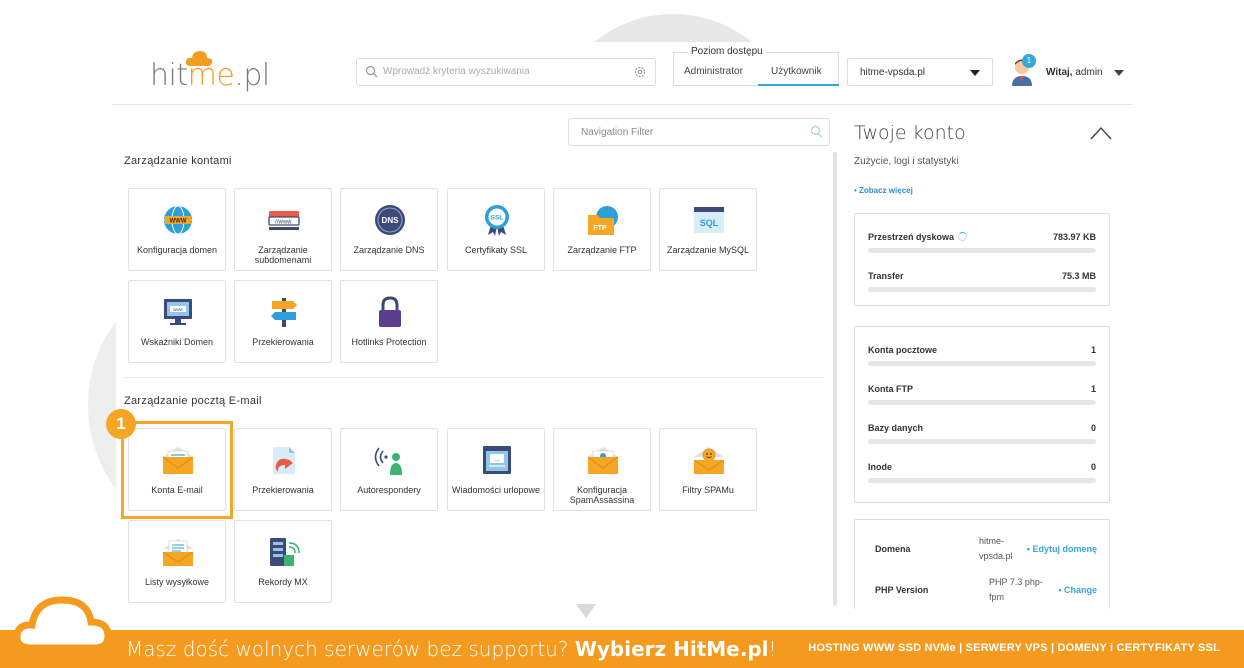 The image size is (1244, 668). What do you see at coordinates (389, 342) in the screenshot?
I see `tile-label: Hotlinks Protection` at bounding box center [389, 342].